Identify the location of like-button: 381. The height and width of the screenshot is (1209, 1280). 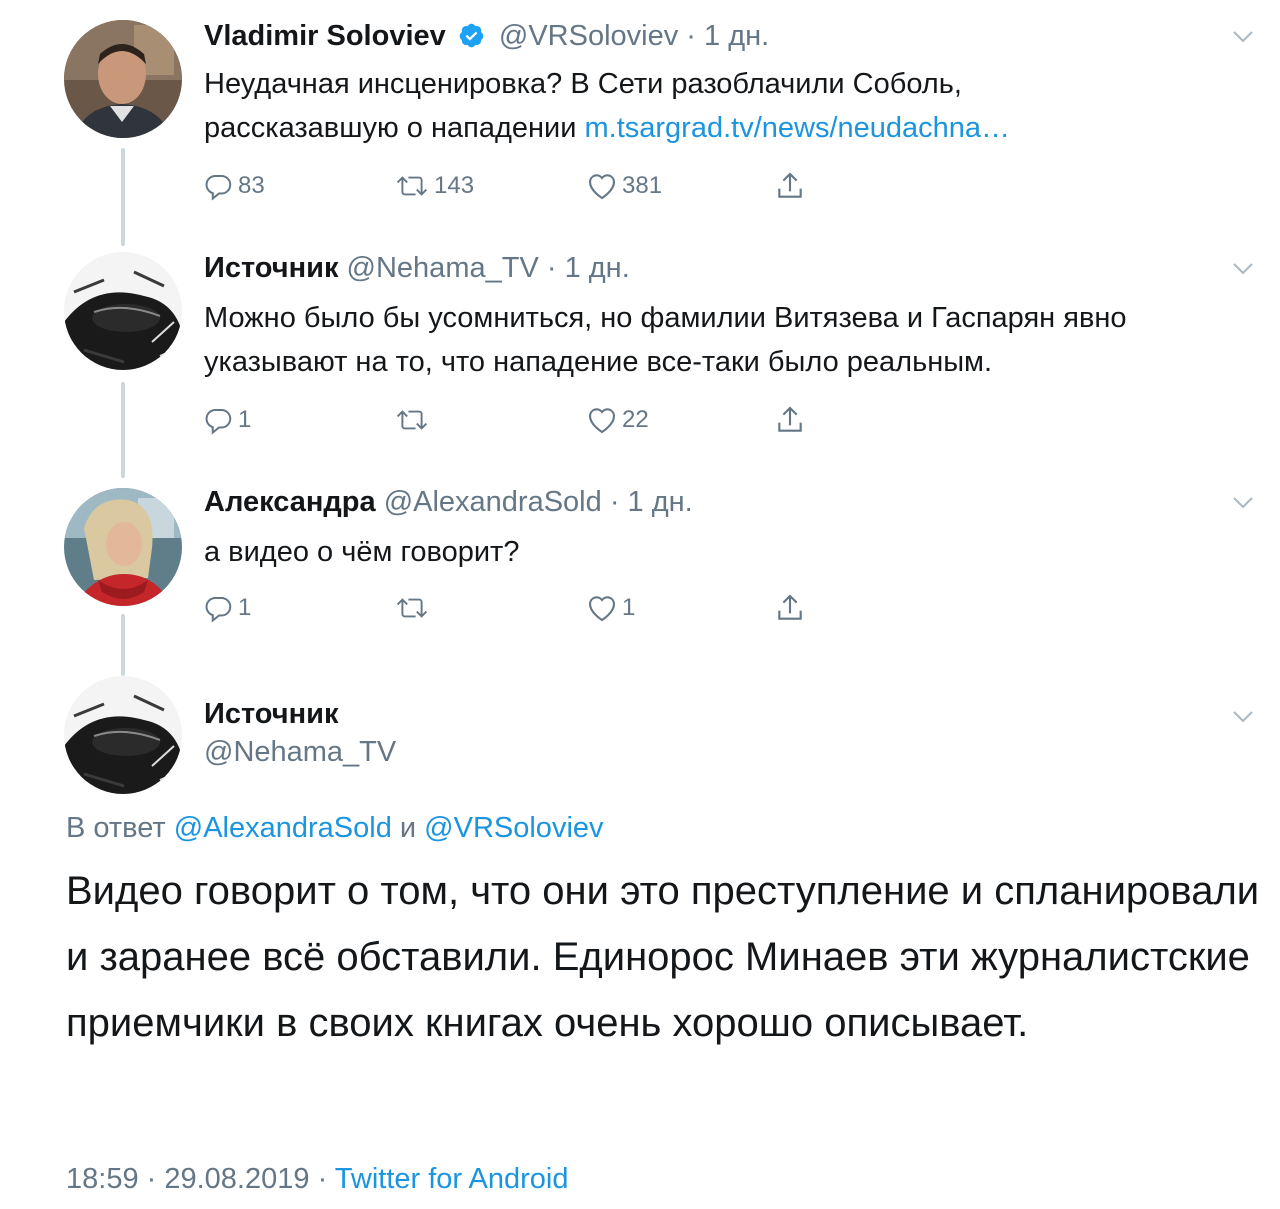
(624, 186).